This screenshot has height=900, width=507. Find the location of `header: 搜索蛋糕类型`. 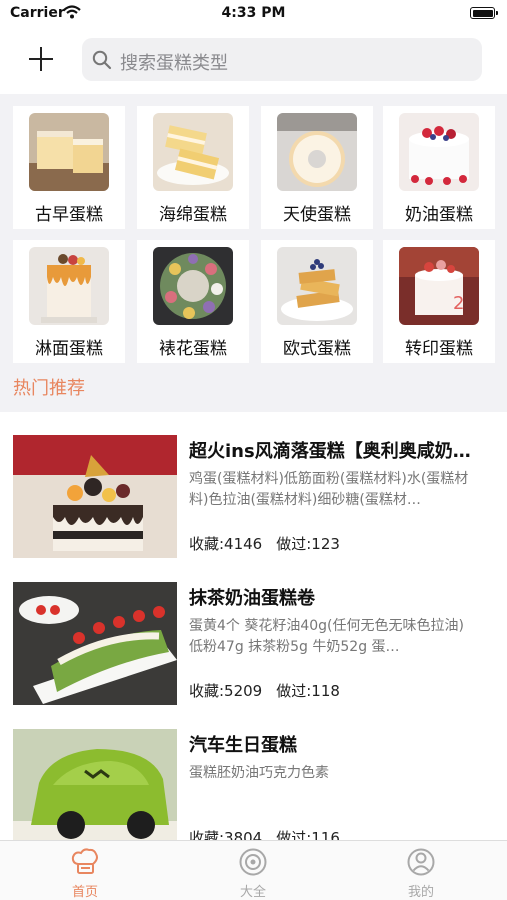

header: 搜索蛋糕类型 is located at coordinates (253, 61).